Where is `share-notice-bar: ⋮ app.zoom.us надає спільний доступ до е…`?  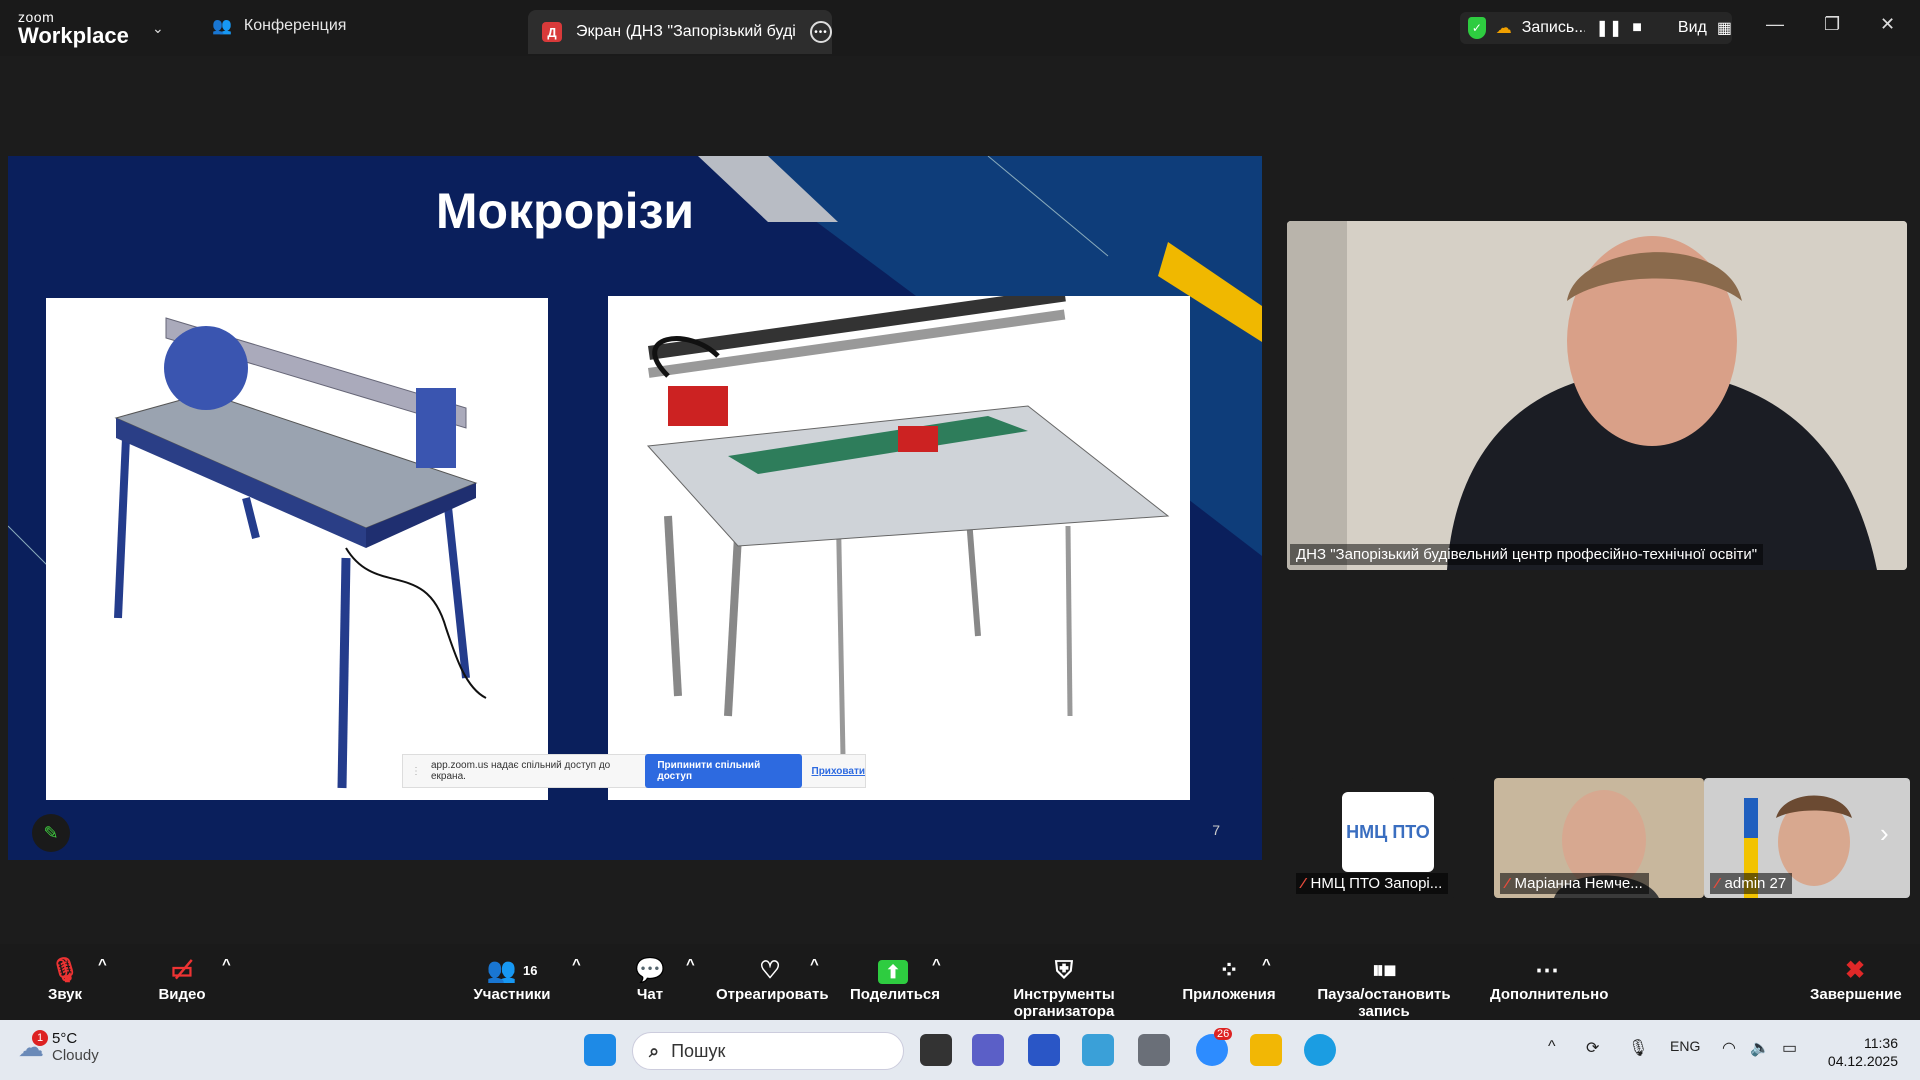
share-notice-bar: ⋮ app.zoom.us надає спільний доступ до е… is located at coordinates (634, 771).